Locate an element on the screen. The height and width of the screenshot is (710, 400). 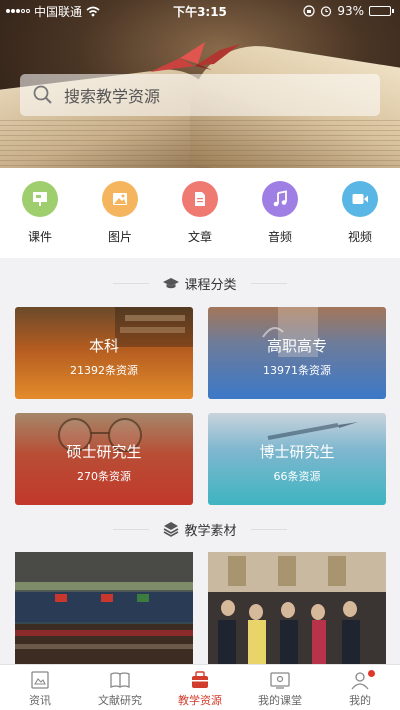
tab-label: 我的 is located at coordinates (360, 700).